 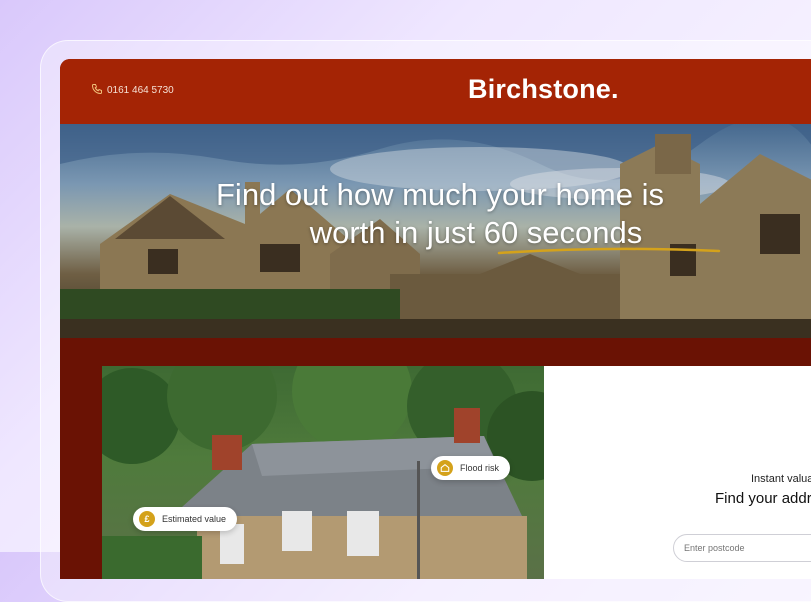 What do you see at coordinates (435, 352) in the screenshot?
I see `section-band` at bounding box center [435, 352].